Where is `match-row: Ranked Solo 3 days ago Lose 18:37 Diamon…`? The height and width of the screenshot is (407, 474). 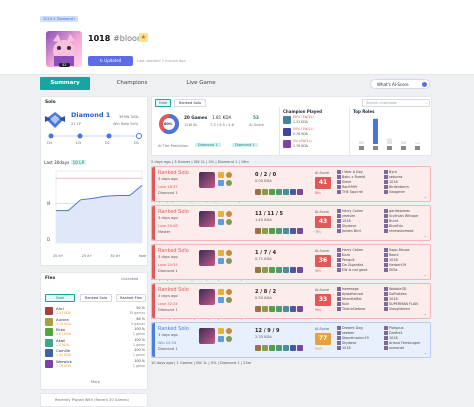 match-row: Ranked Solo 3 days ago Lose 18:37 Diamon… is located at coordinates (291, 184).